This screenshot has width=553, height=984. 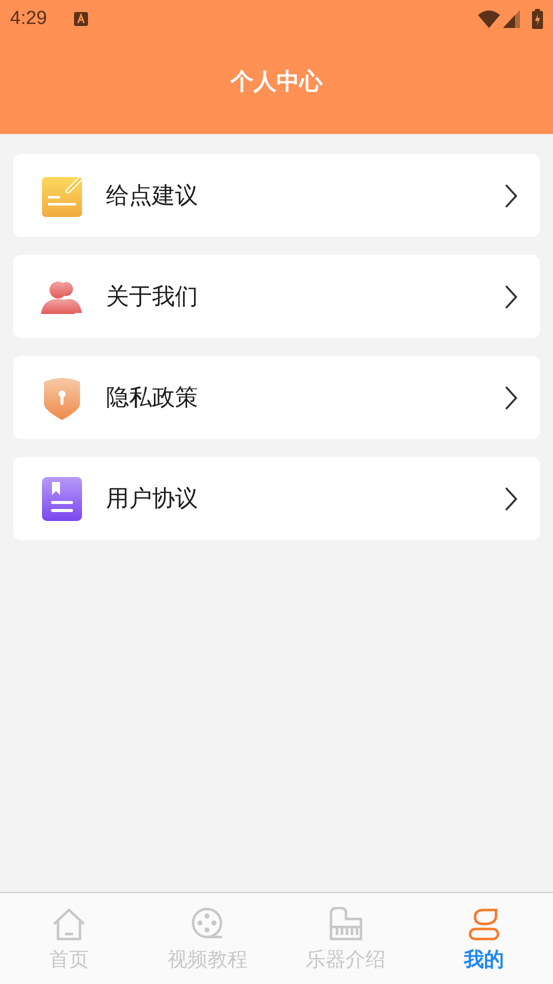 I want to click on document-icon, so click(x=62, y=498).